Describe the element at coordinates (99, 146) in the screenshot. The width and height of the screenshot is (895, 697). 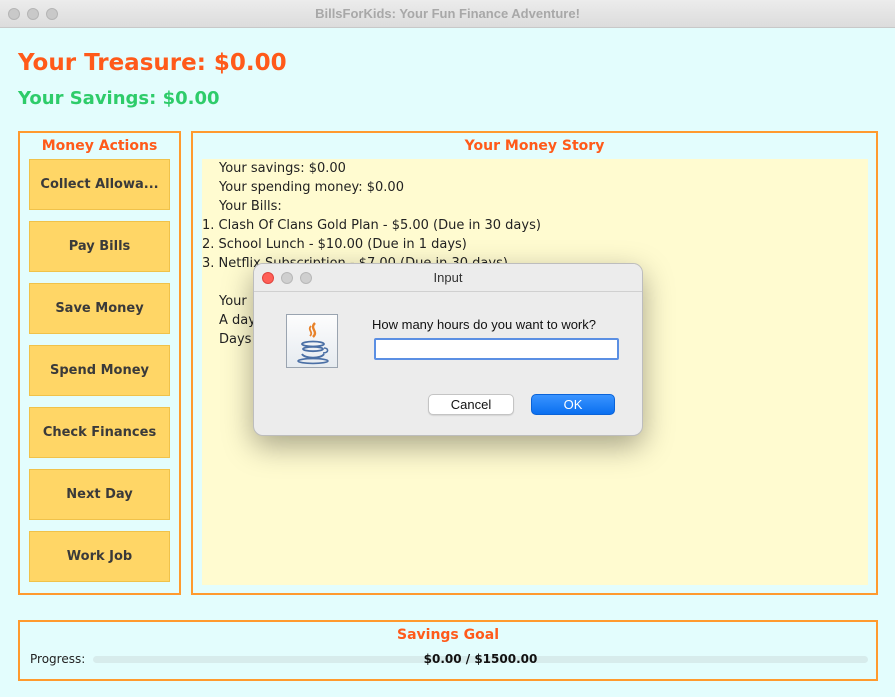
I see `money-actions-title: Money Actions` at that location.